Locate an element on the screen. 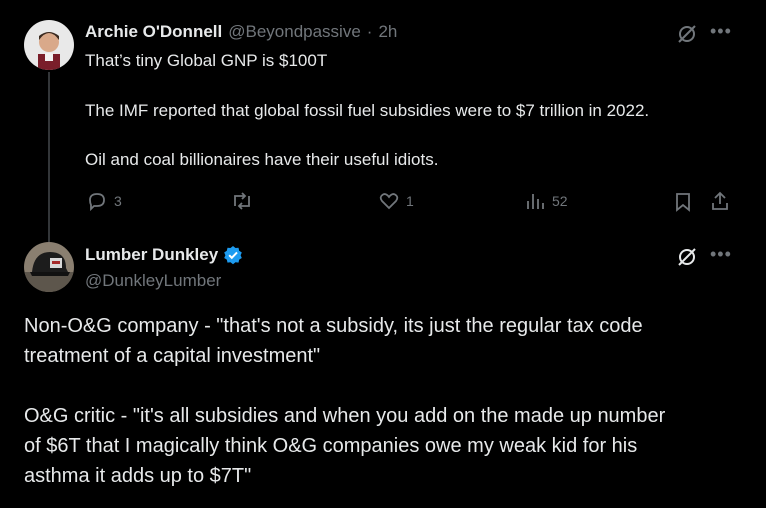 The width and height of the screenshot is (766, 508). author-name: Lumber Dunkley is located at coordinates (151, 255).